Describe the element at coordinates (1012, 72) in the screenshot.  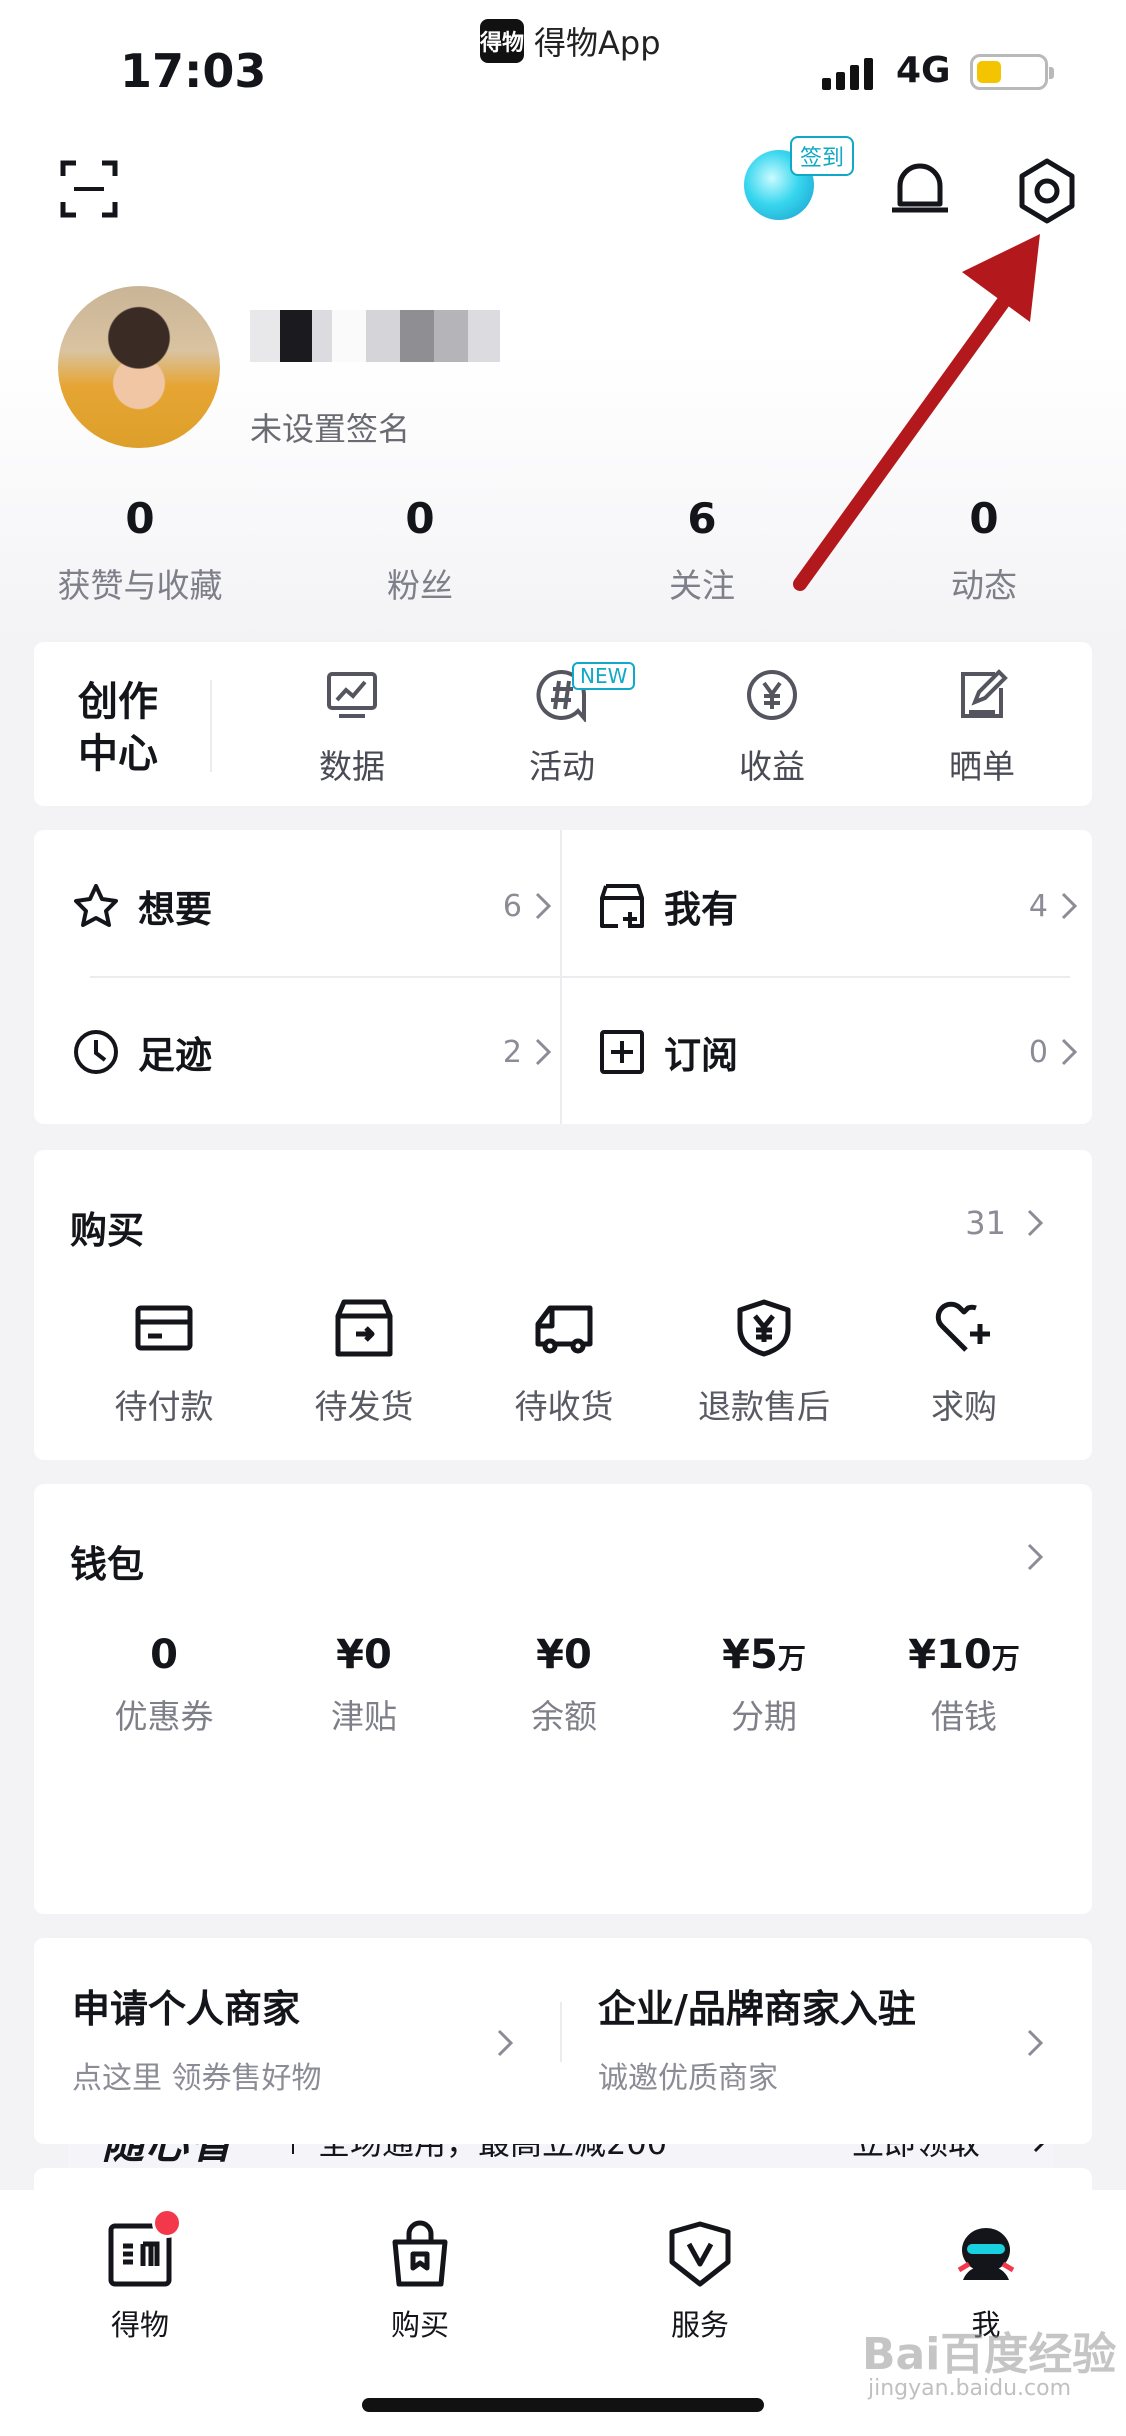
I see `battery-icon` at that location.